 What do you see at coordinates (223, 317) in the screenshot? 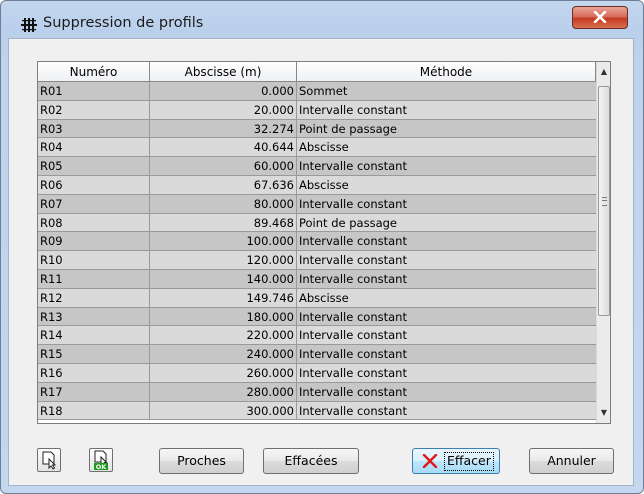
I see `cell-abscisse: 180.000` at bounding box center [223, 317].